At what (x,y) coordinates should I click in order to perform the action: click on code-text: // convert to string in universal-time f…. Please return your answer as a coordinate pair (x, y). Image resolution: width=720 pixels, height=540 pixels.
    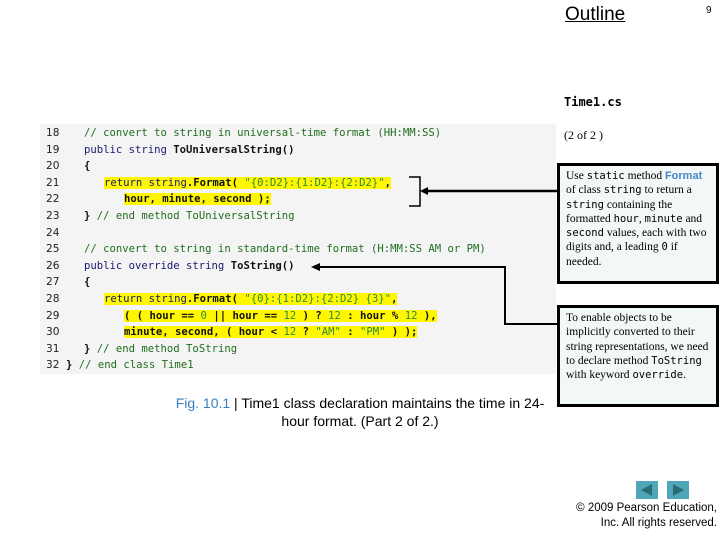
    Looking at the image, I should click on (262, 133).